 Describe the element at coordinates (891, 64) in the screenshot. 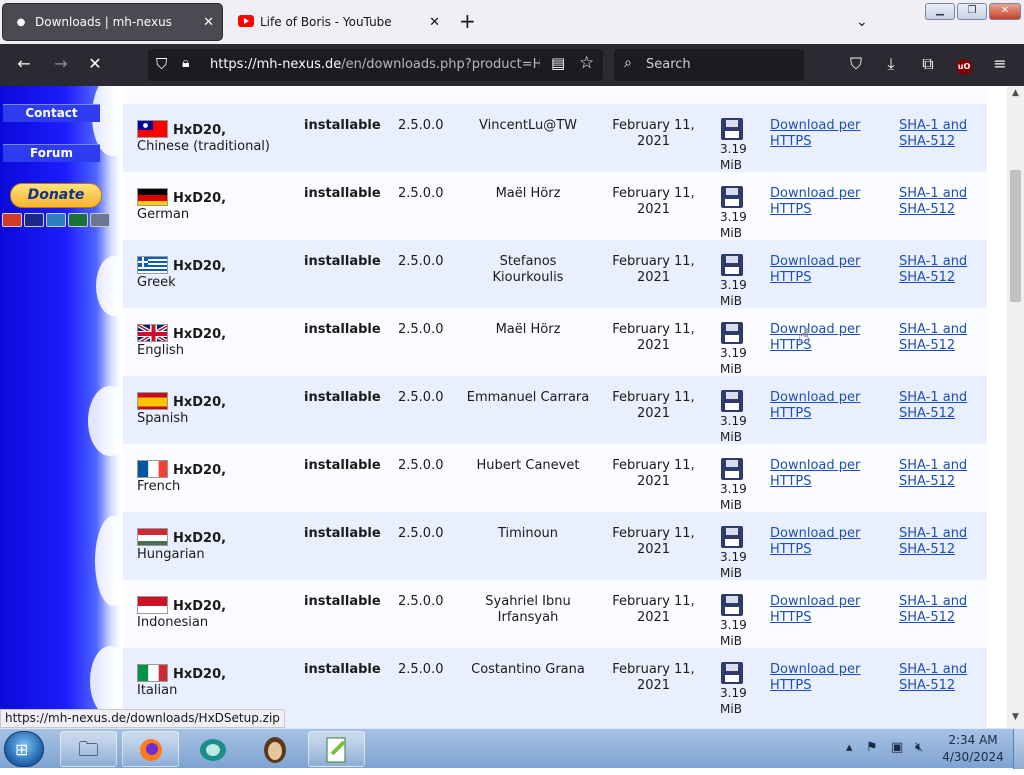

I see `downloads-icon: ⤓` at that location.